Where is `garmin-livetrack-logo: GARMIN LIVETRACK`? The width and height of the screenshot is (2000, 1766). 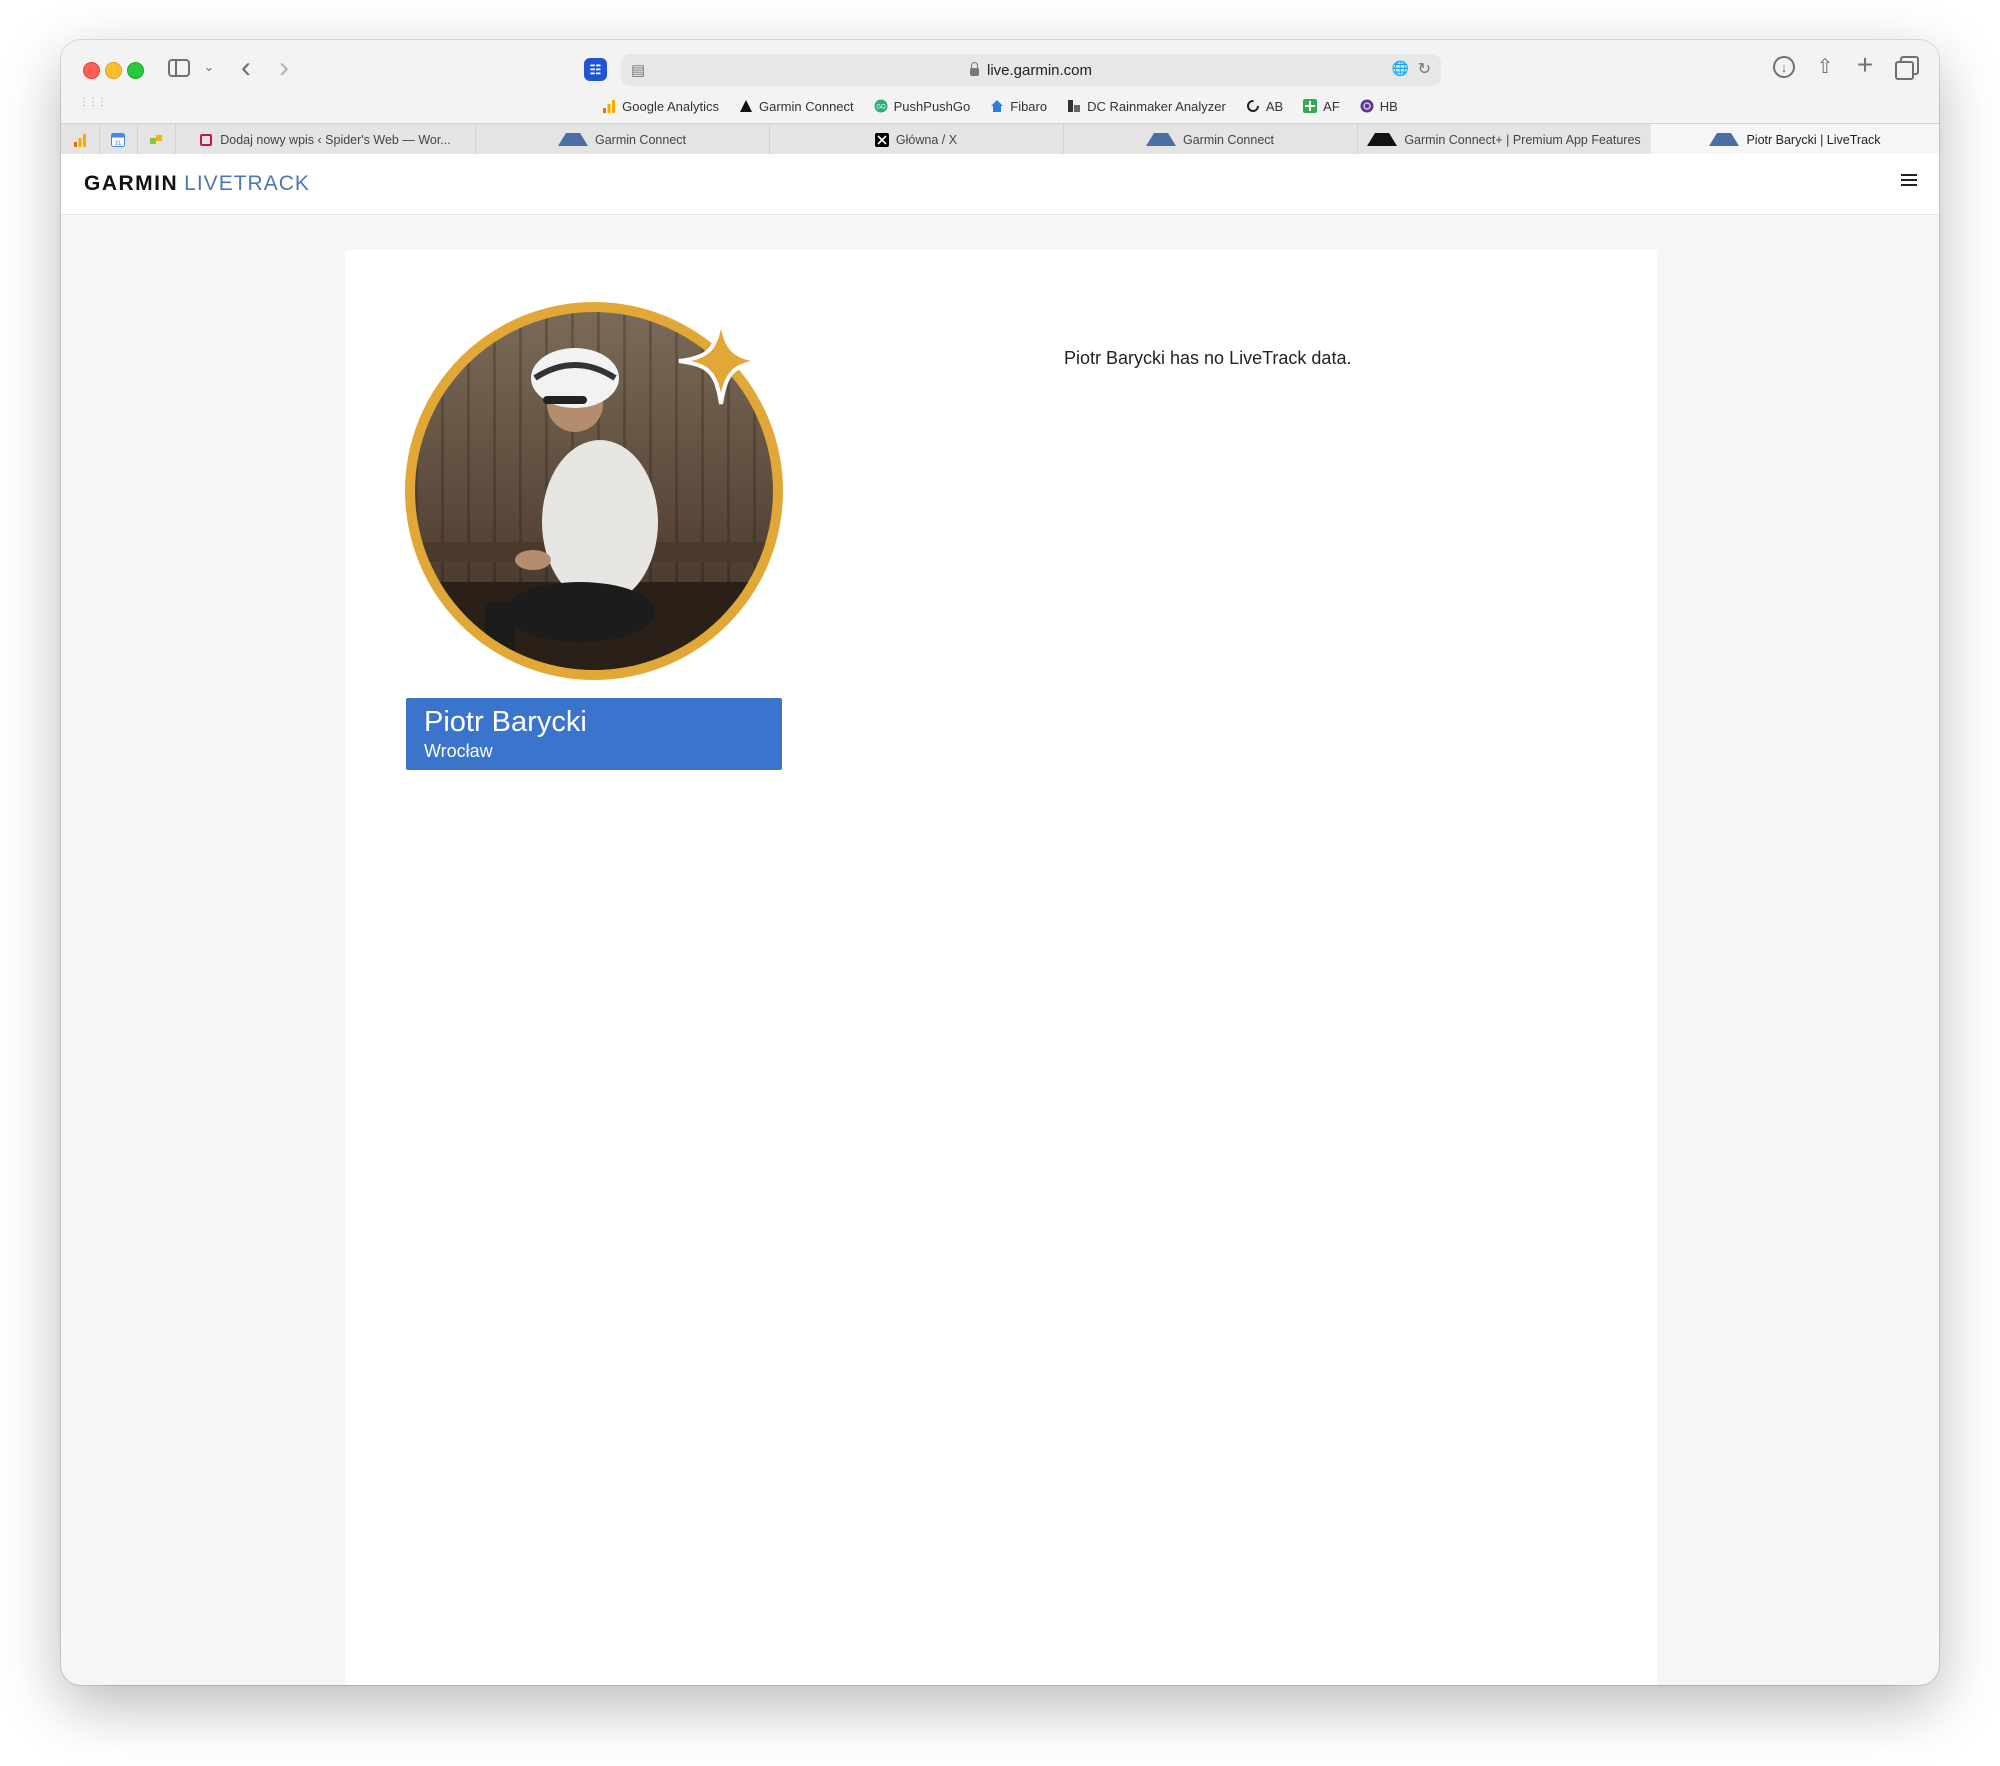
garmin-livetrack-logo: GARMIN LIVETRACK is located at coordinates (197, 184).